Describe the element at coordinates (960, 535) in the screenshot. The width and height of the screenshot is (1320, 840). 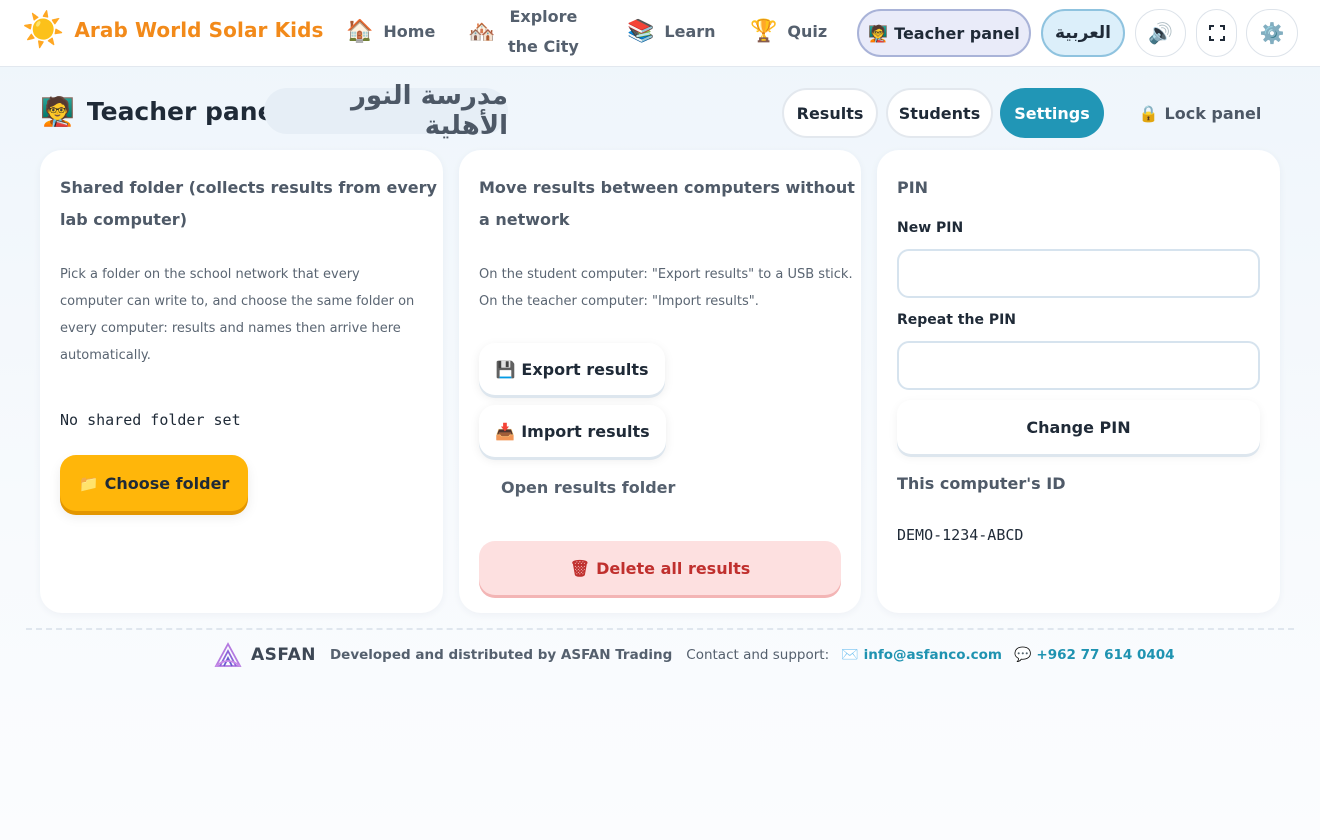
I see `computer-id-value: DEMO-1234-ABCD` at that location.